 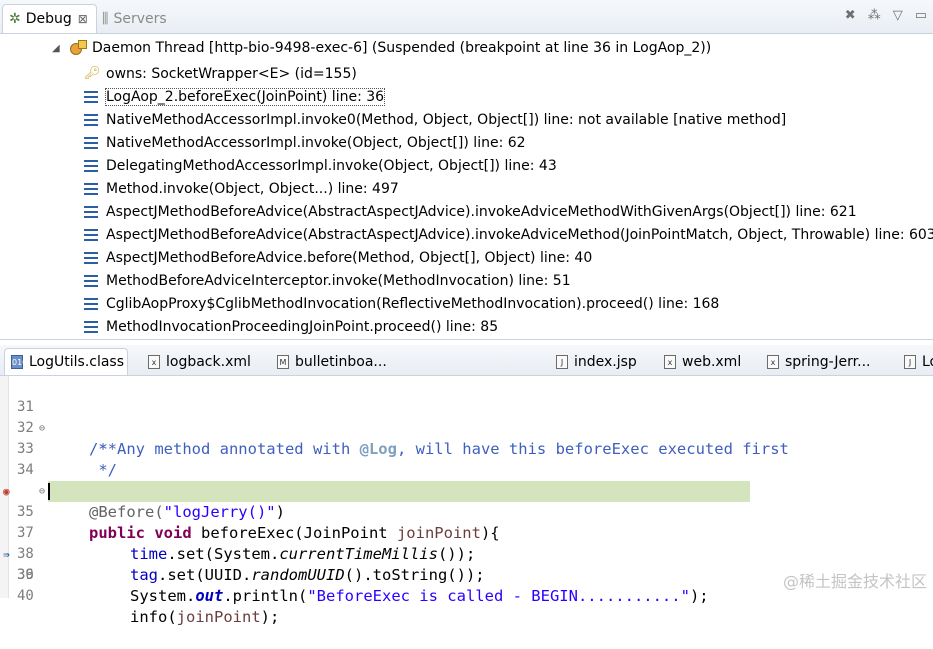 I want to click on jsp-file-icon: J, so click(x=562, y=361).